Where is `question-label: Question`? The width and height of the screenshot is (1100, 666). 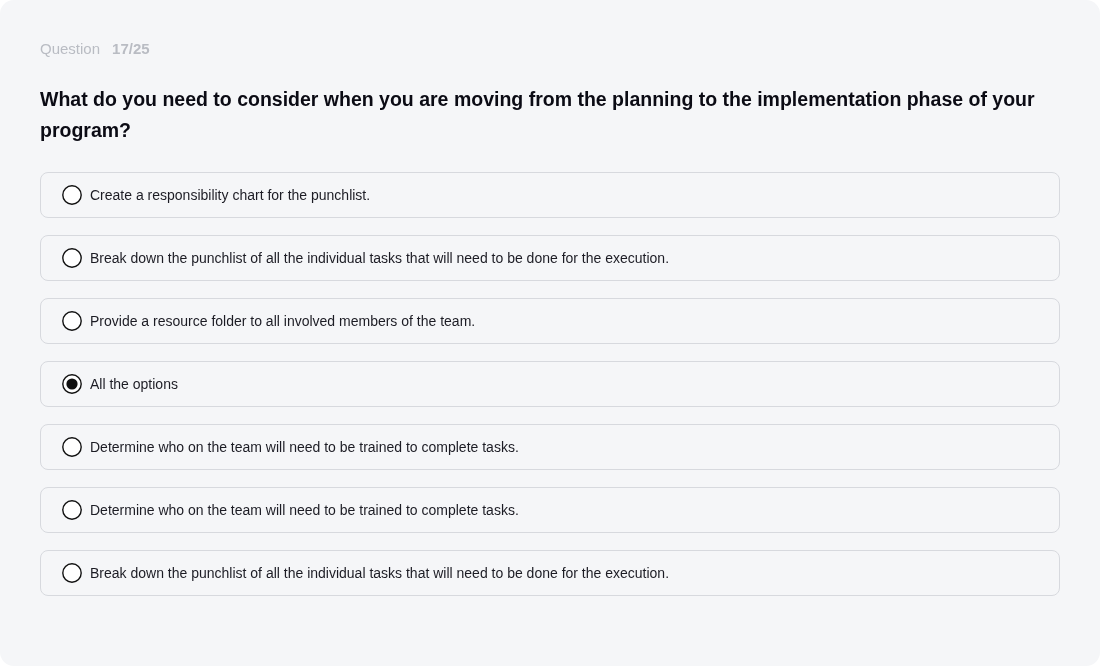
question-label: Question is located at coordinates (70, 49).